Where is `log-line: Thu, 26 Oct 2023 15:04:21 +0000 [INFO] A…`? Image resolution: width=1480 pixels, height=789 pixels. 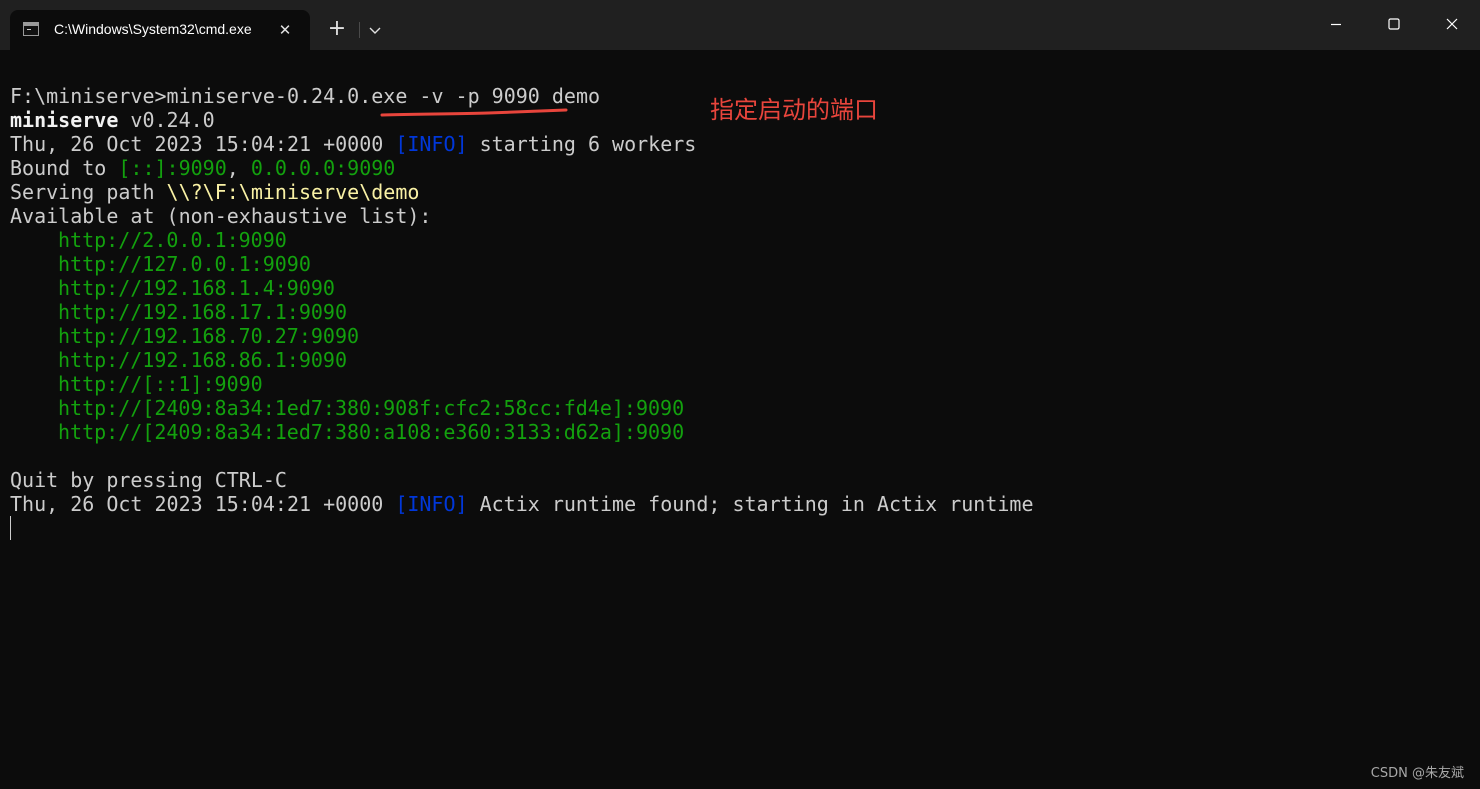 log-line: Thu, 26 Oct 2023 15:04:21 +0000 [INFO] A… is located at coordinates (735, 504).